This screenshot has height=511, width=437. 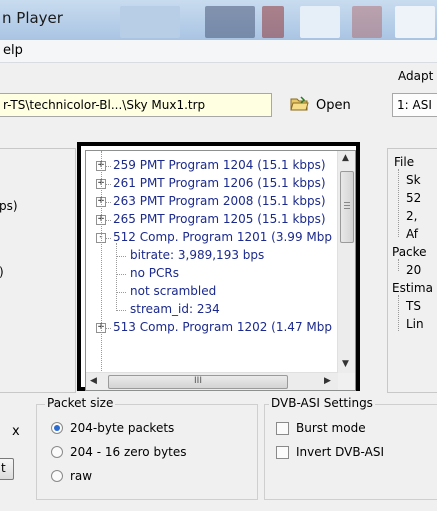 I want to click on left-bottom-fragment: x, so click(x=16, y=431).